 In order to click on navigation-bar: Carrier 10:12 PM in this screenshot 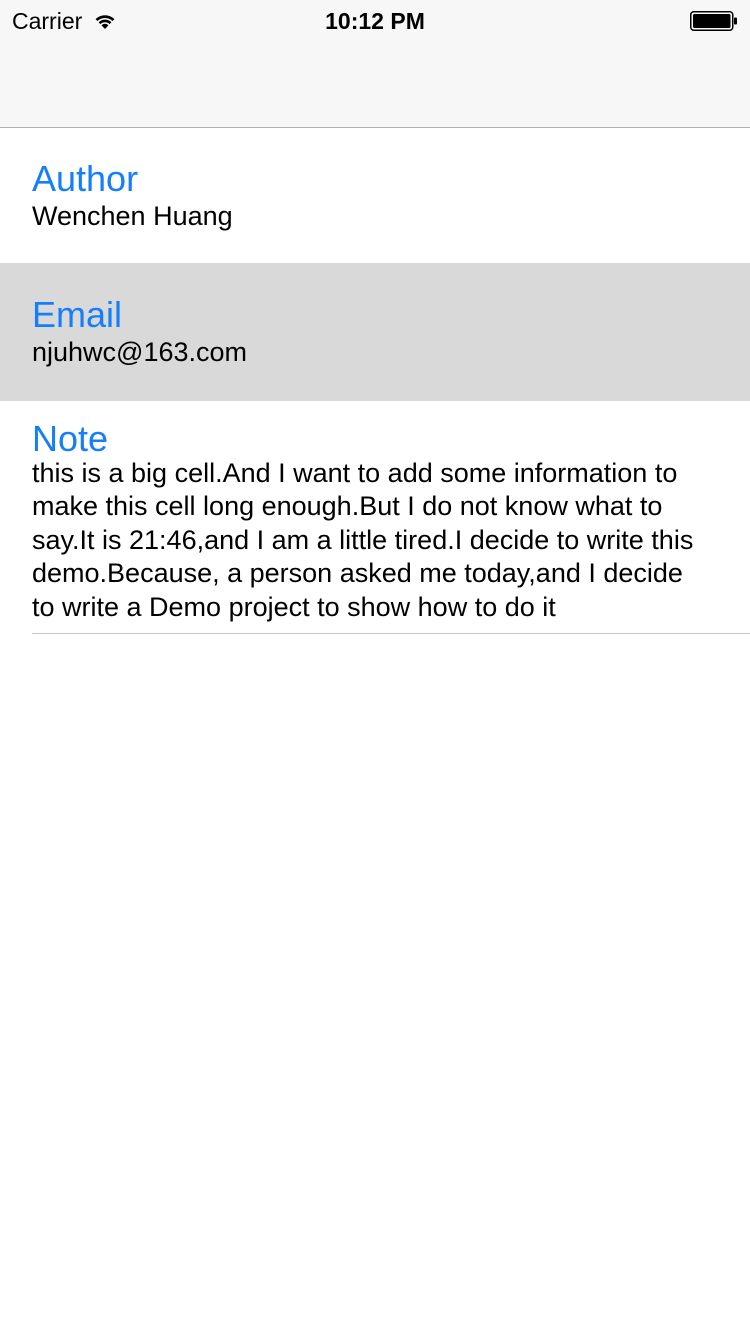, I will do `click(375, 64)`.